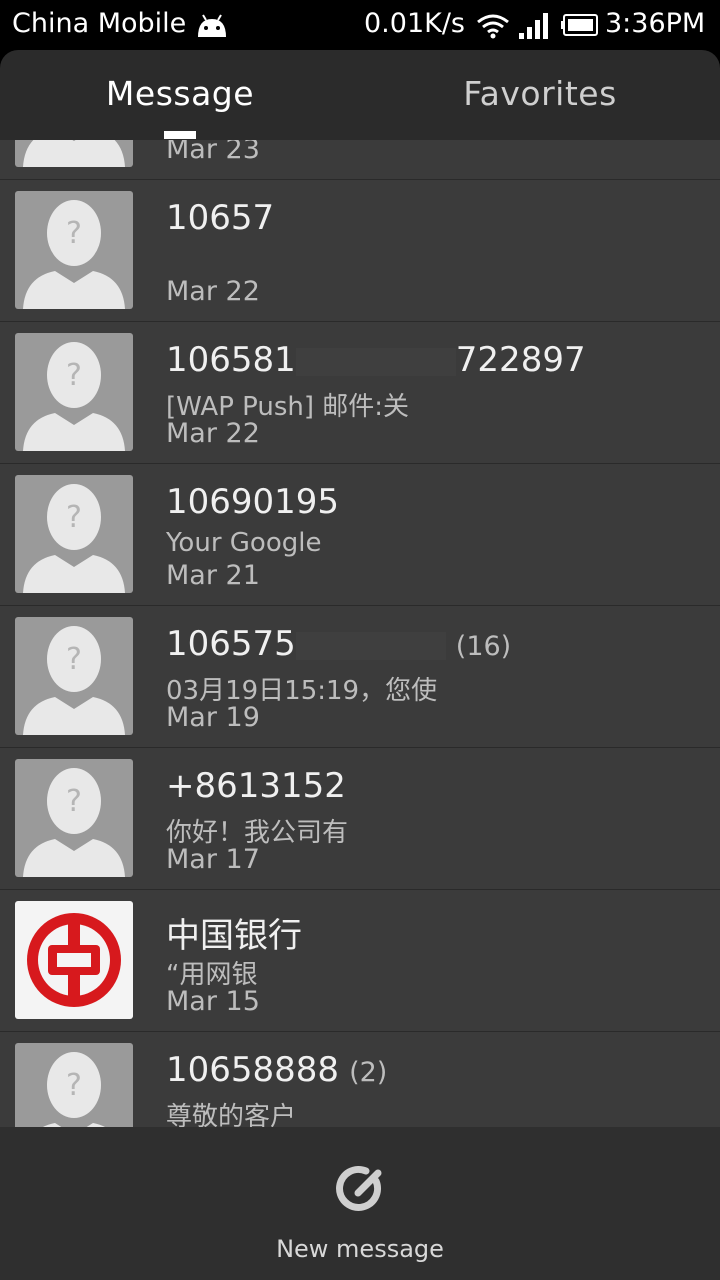 This screenshot has height=1280, width=720. What do you see at coordinates (180, 93) in the screenshot?
I see `tab-message: Message` at bounding box center [180, 93].